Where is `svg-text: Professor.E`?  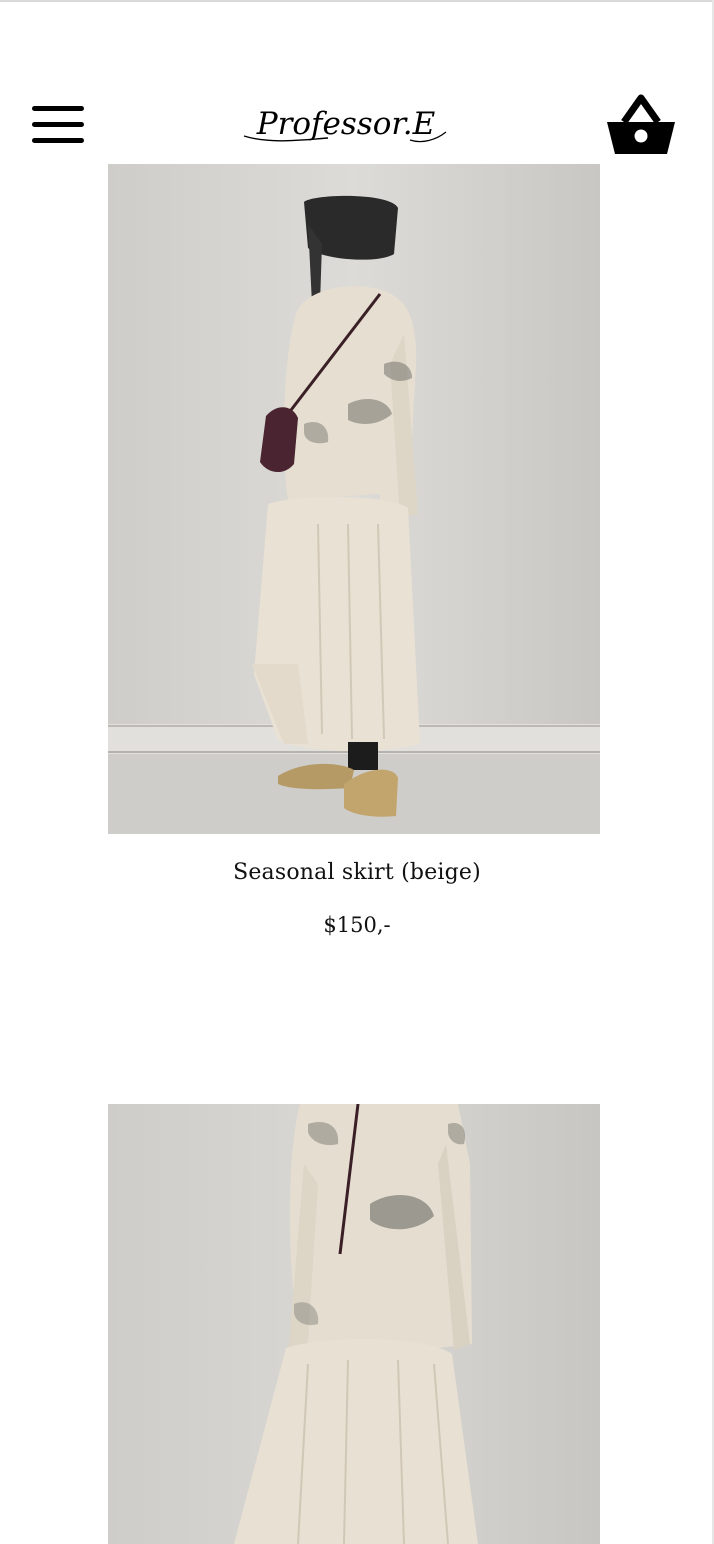 svg-text: Professor.E is located at coordinates (346, 124).